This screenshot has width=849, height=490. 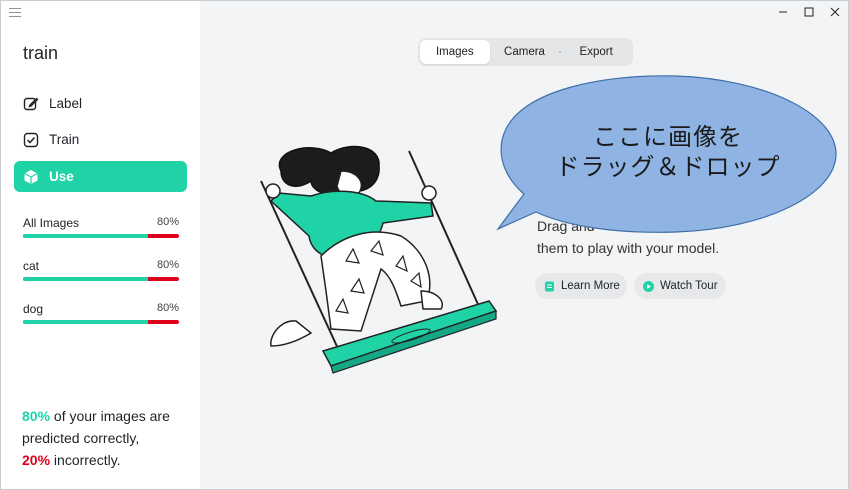 What do you see at coordinates (31, 177) in the screenshot?
I see `cube-icon` at bounding box center [31, 177].